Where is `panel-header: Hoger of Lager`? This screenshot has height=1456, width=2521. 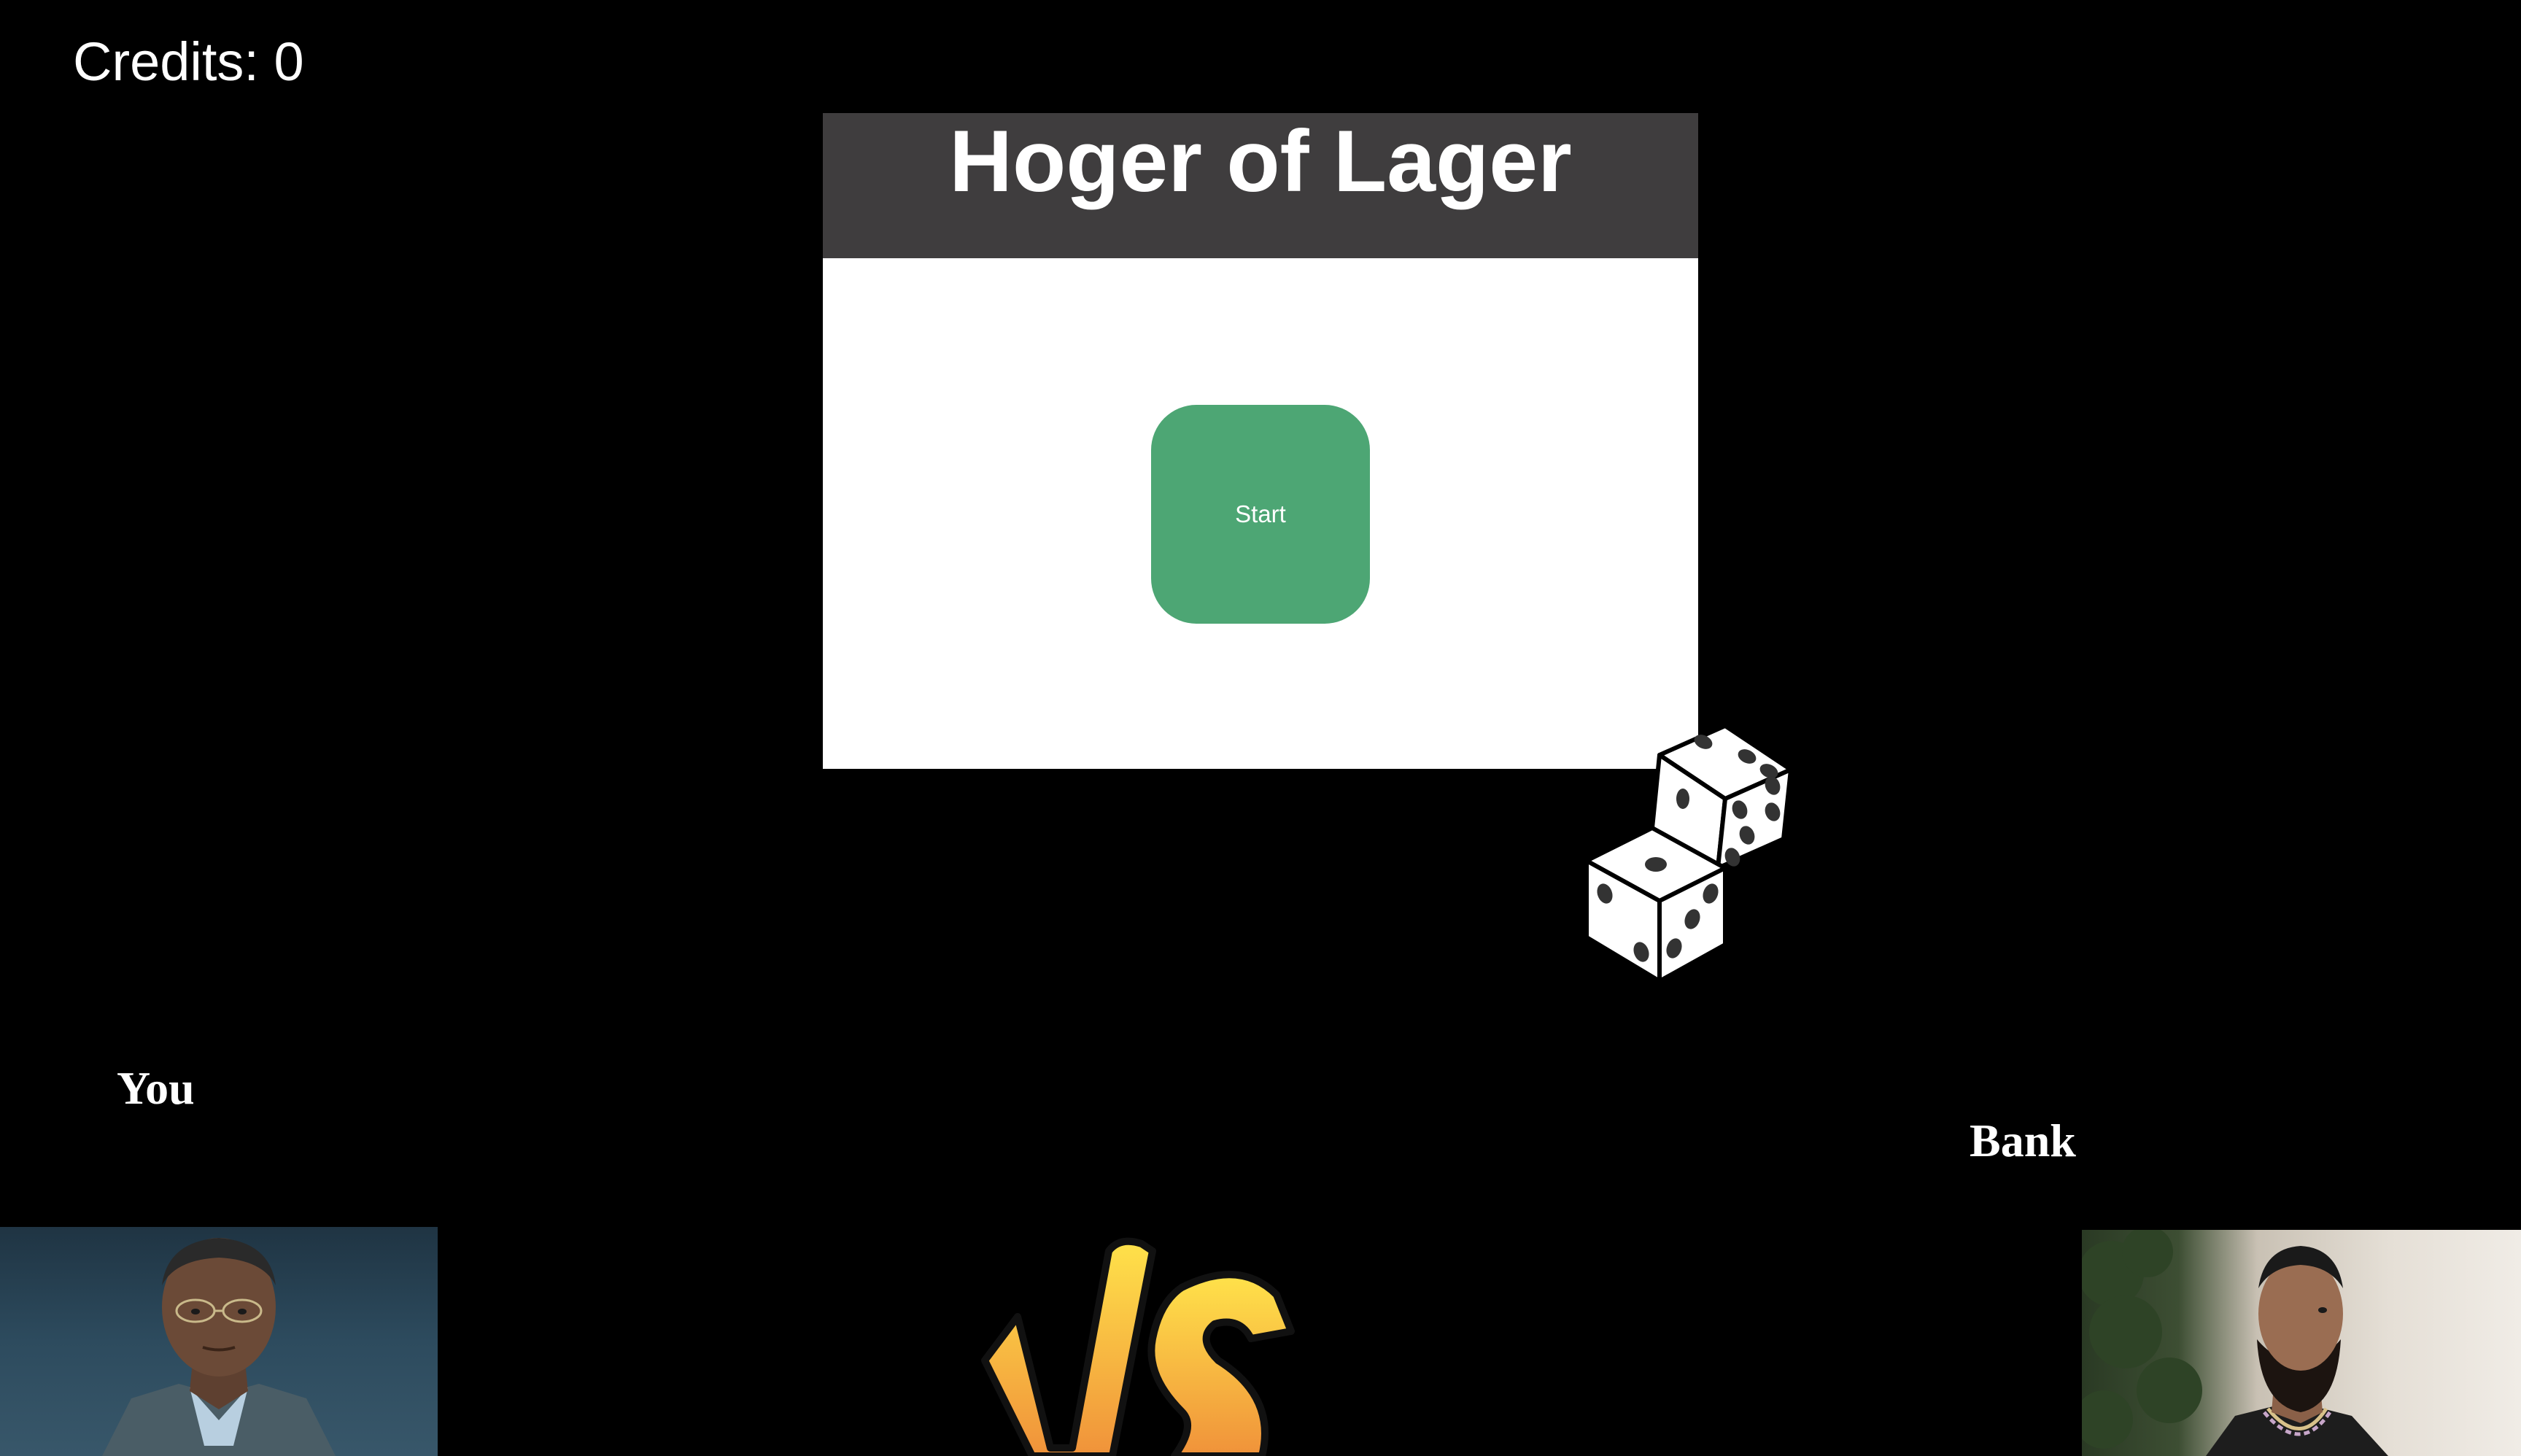 panel-header: Hoger of Lager is located at coordinates (1260, 185).